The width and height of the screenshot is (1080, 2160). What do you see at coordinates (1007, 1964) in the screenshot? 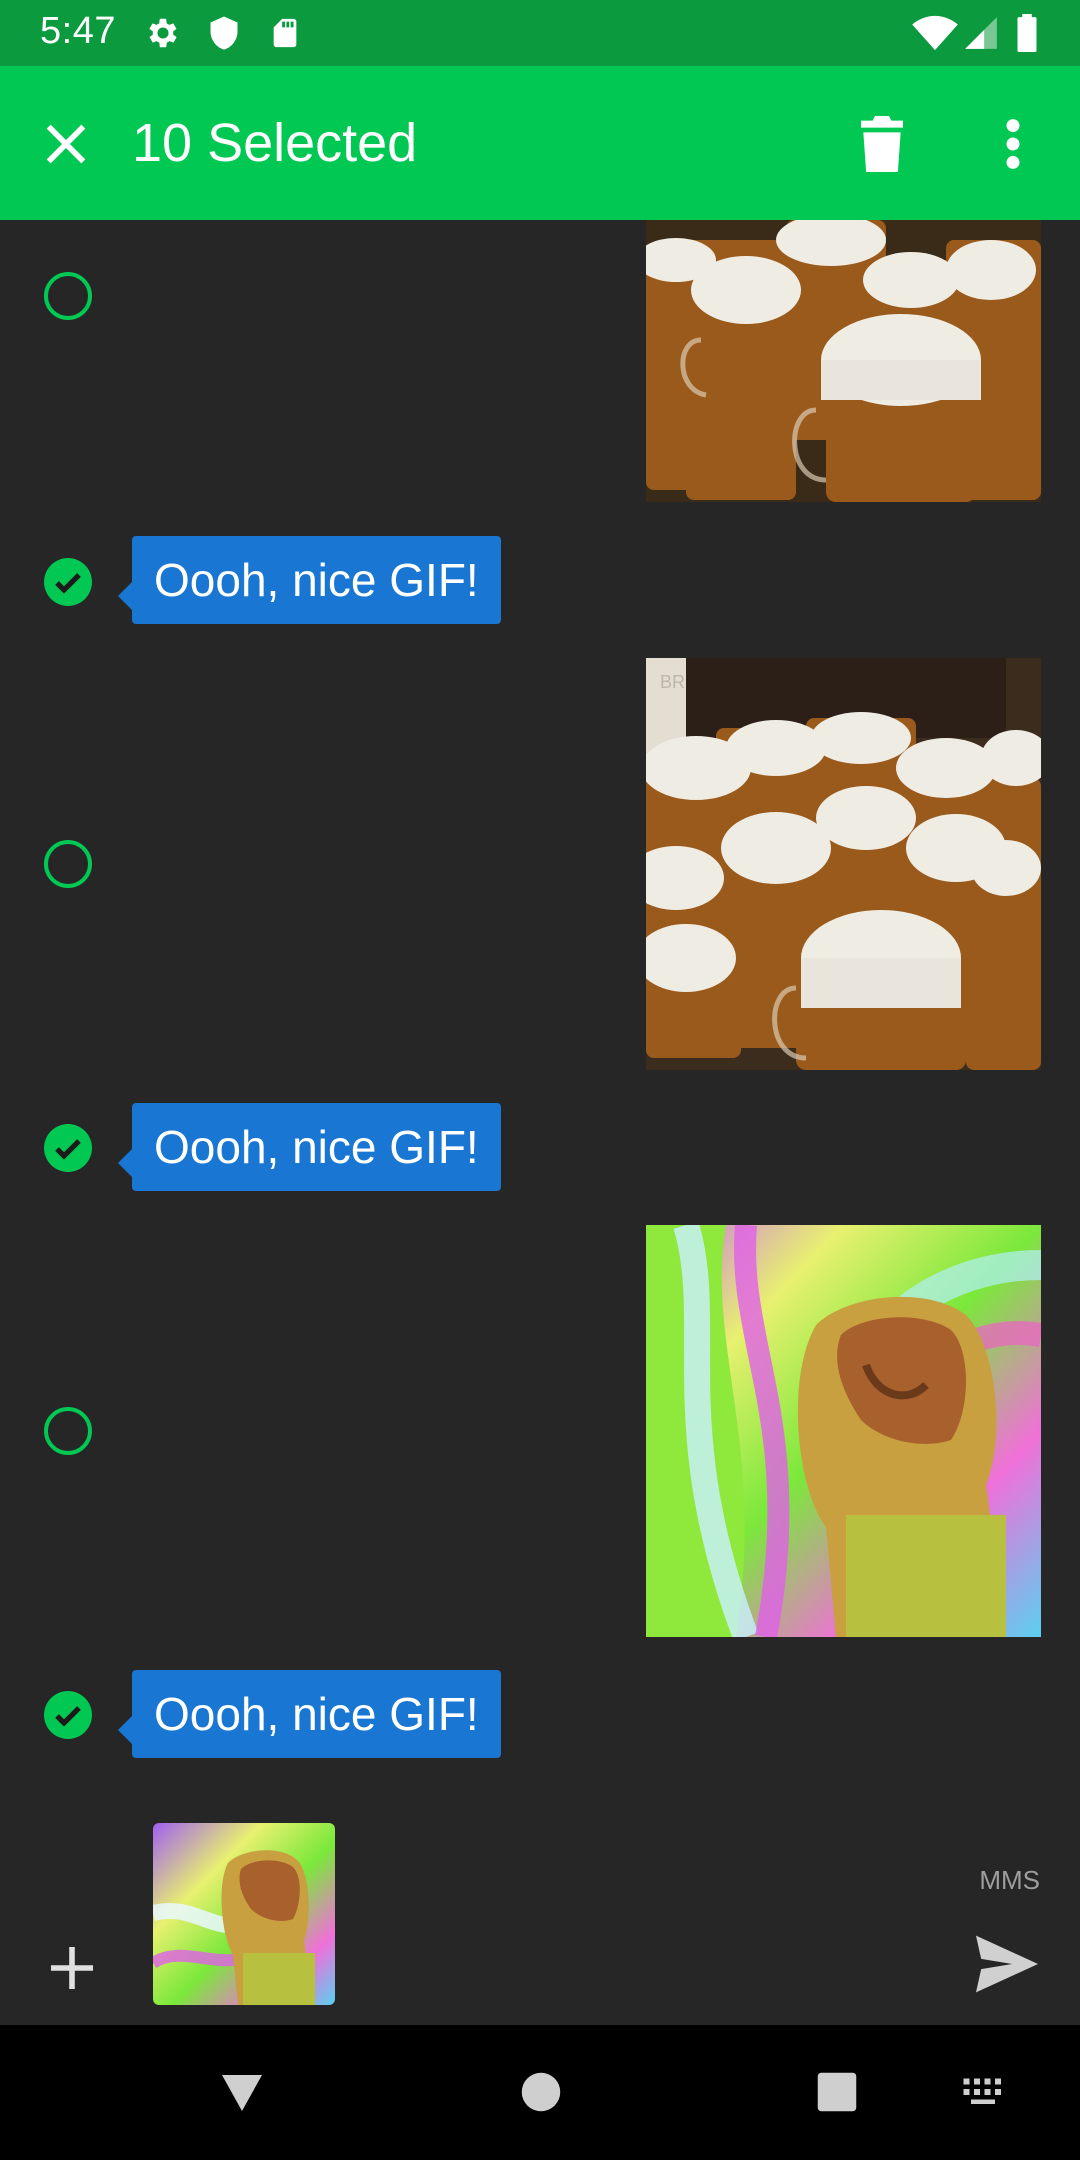
I see `send-icon` at bounding box center [1007, 1964].